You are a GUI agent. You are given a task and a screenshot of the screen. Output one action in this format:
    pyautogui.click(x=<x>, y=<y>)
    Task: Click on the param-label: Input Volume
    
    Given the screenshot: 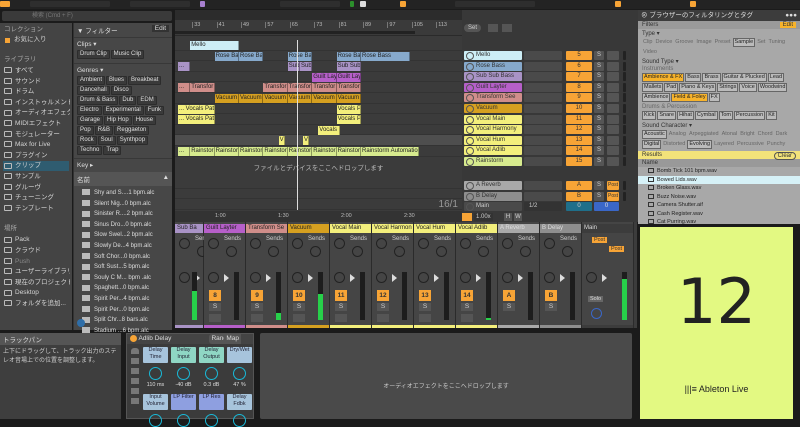 What is the action you would take?
    pyautogui.click(x=155, y=402)
    